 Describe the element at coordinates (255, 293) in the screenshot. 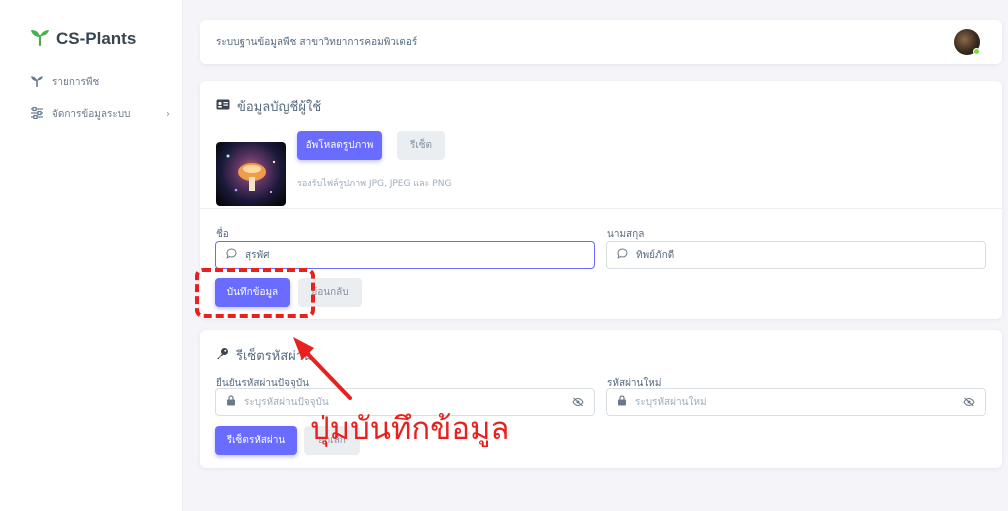

I see `annotation-highlight-box` at that location.